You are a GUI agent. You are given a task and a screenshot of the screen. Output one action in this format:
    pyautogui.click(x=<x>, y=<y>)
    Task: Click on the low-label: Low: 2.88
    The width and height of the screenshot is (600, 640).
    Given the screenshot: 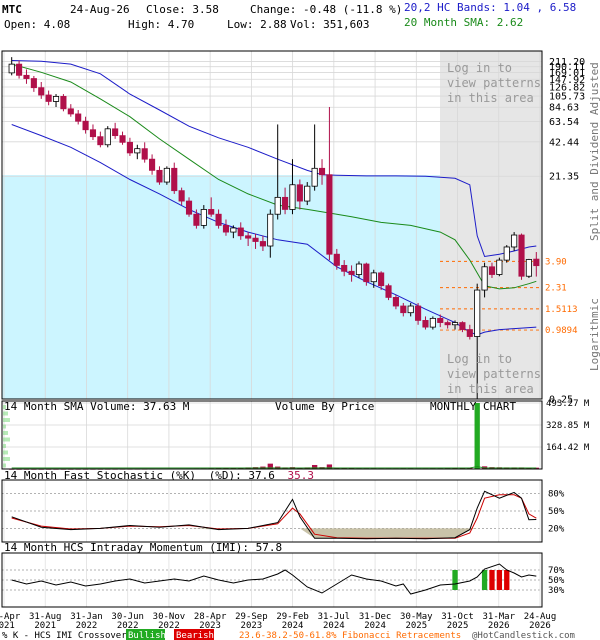 What is the action you would take?
    pyautogui.click(x=257, y=24)
    